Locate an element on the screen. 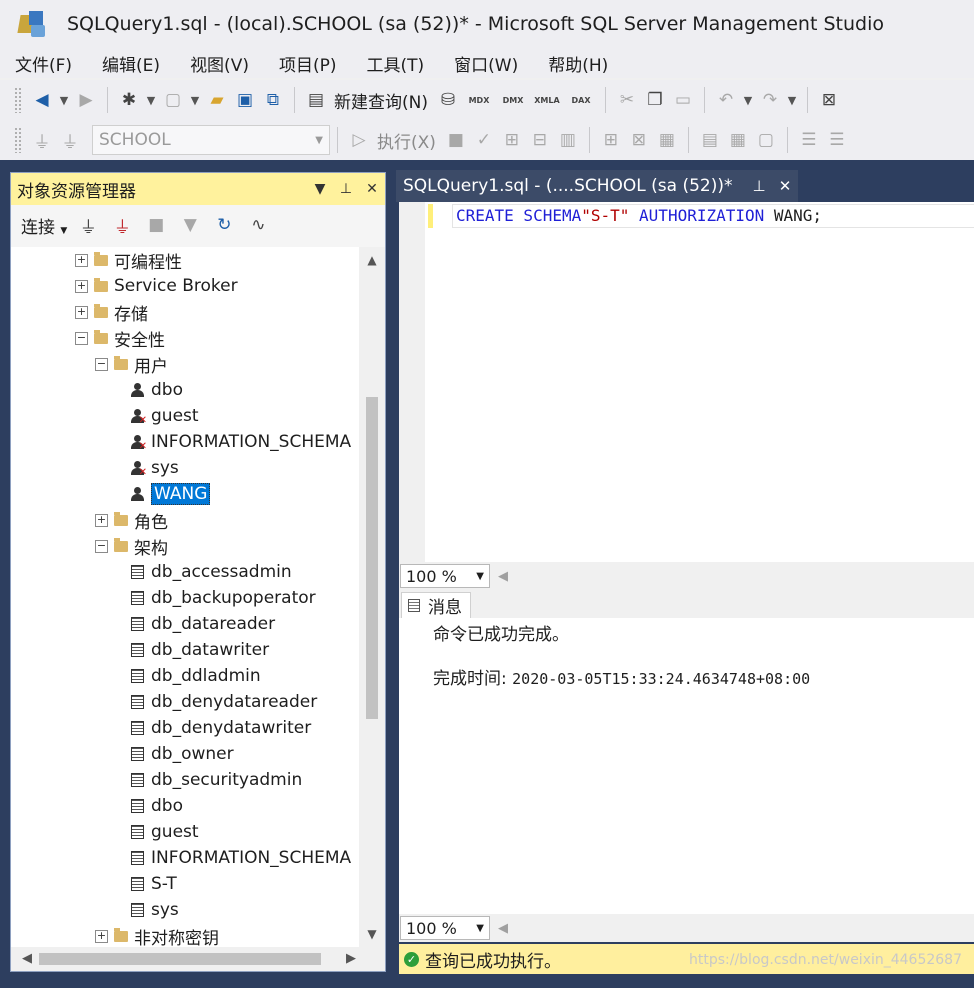  tree-item: db_denydatawriter is located at coordinates (221, 728).